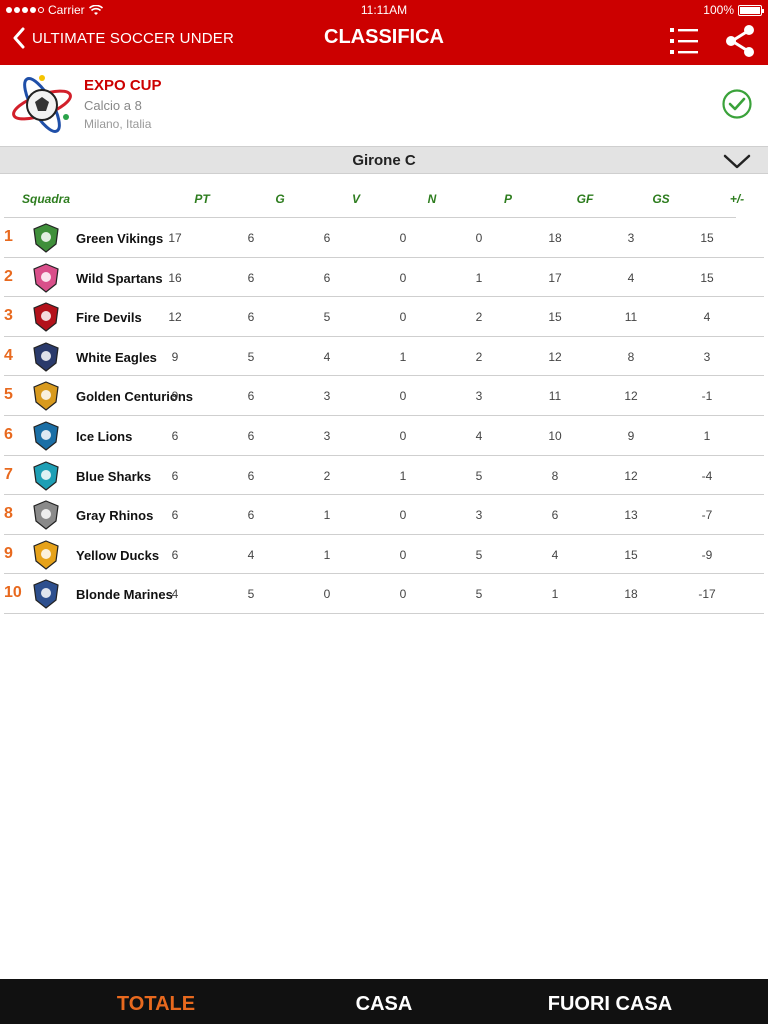  What do you see at coordinates (631, 317) in the screenshot?
I see `cell-gs: 11` at bounding box center [631, 317].